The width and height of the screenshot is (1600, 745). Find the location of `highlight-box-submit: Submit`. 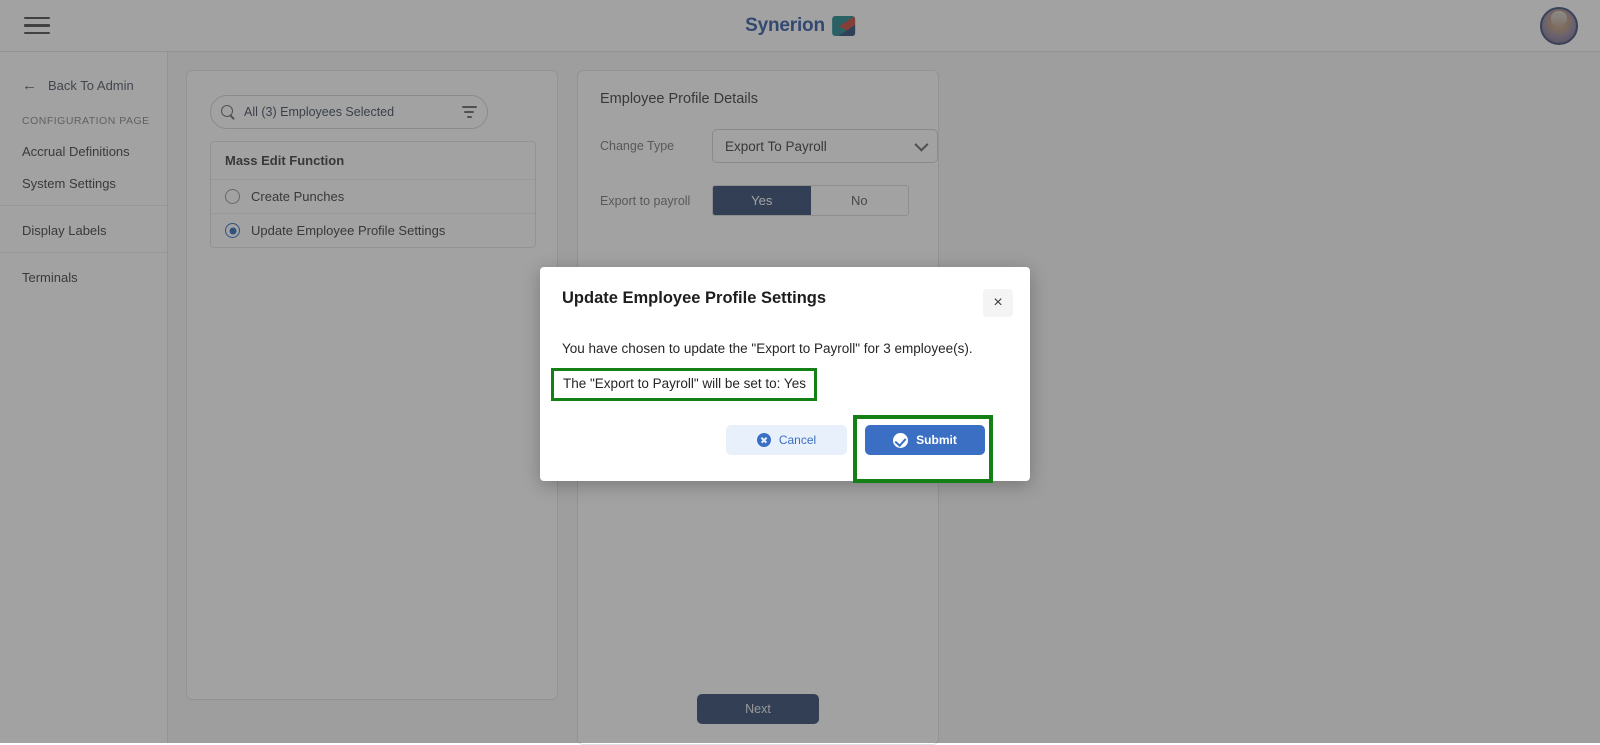

highlight-box-submit: Submit is located at coordinates (923, 449).